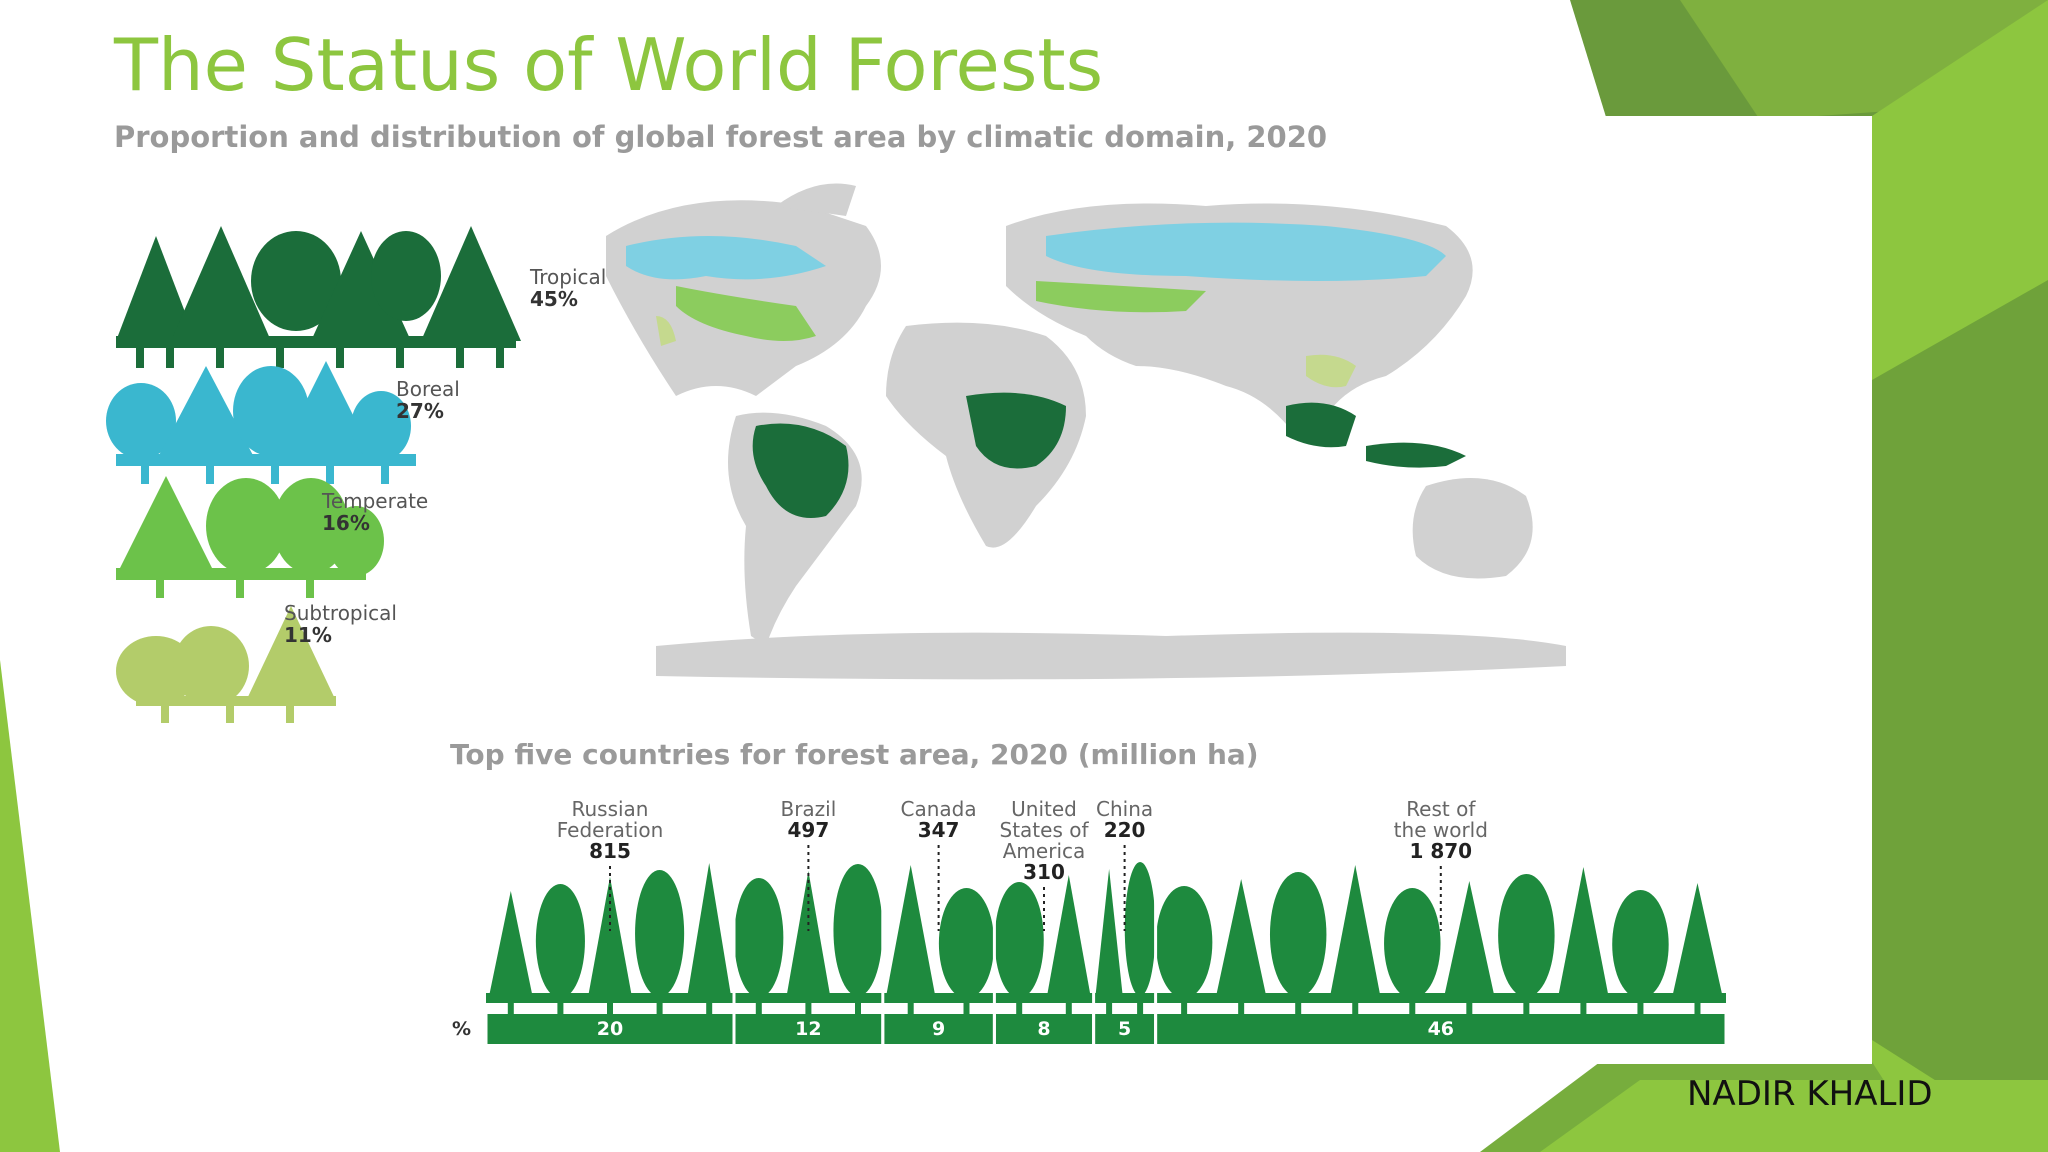 This screenshot has width=2048, height=1152. What do you see at coordinates (808, 1029) in the screenshot?
I see `percent-label: 12` at bounding box center [808, 1029].